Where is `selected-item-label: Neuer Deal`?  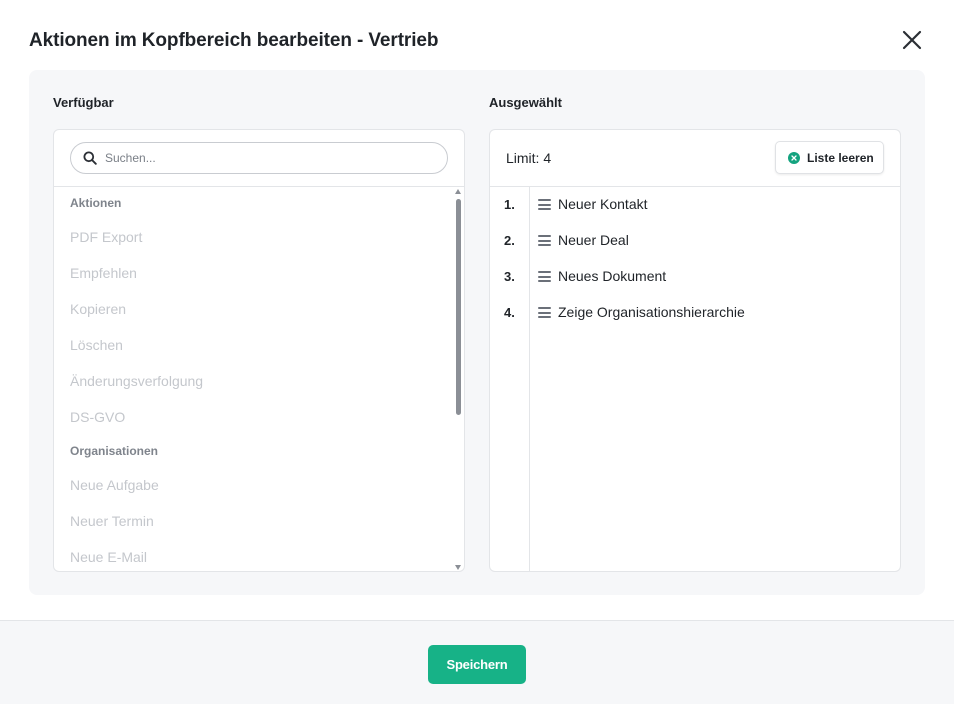
selected-item-label: Neuer Deal is located at coordinates (593, 240).